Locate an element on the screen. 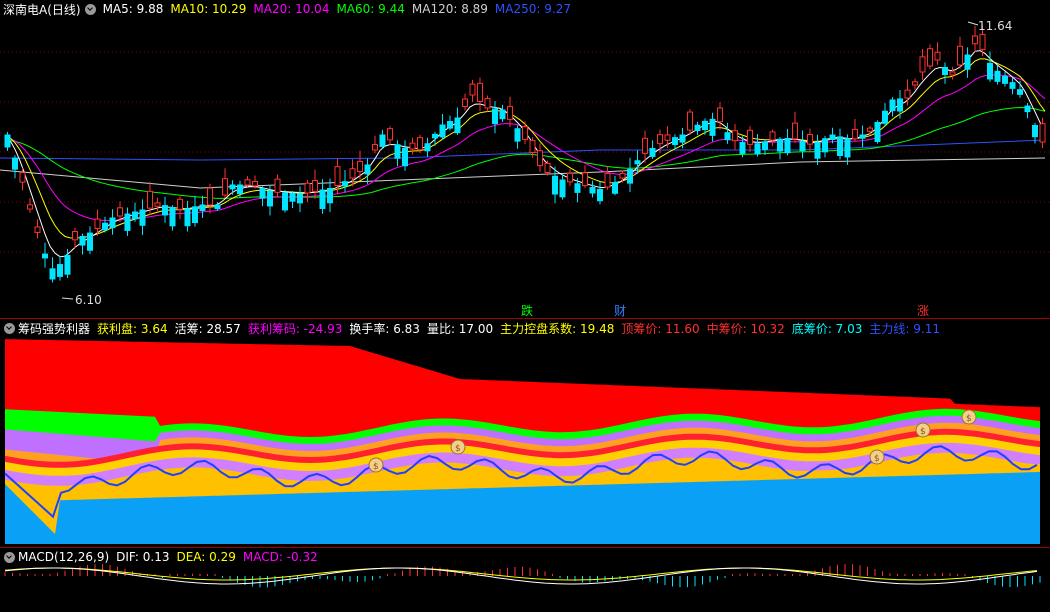 The width and height of the screenshot is (1050, 612). stock-title: 深南电A(日线) is located at coordinates (42, 9).